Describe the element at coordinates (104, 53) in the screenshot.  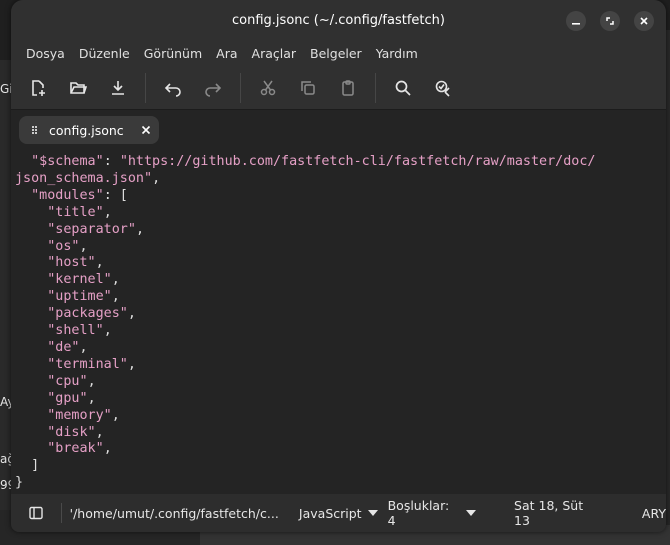
I see `menu-edit: Düzenle` at that location.